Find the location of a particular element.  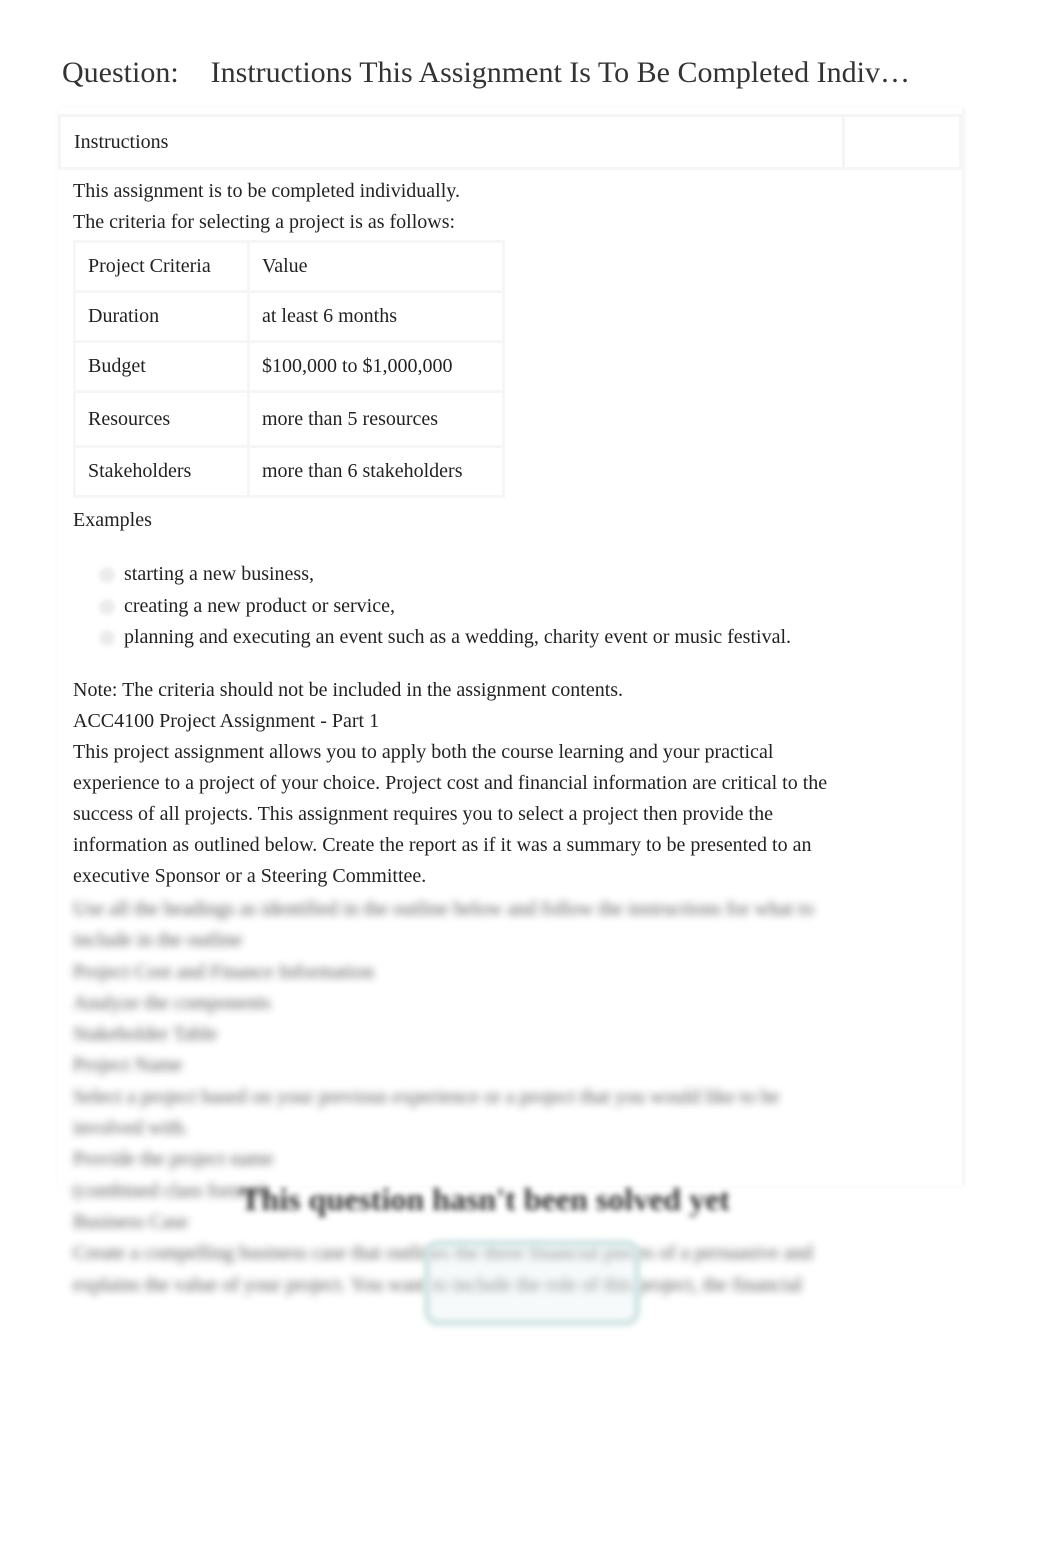

list-item: starting a new business, is located at coordinates (432, 575).